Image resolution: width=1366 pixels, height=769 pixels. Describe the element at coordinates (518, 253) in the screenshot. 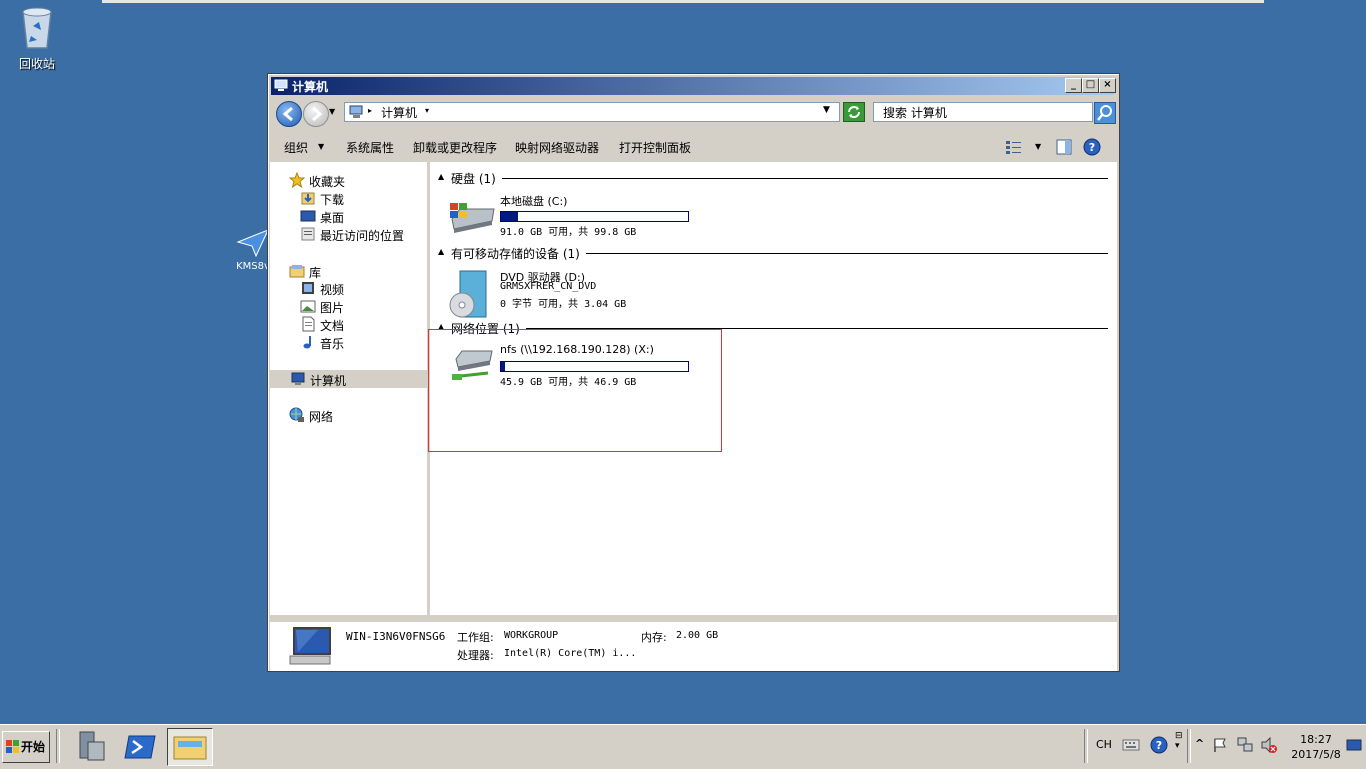

I see `group-removable-label: 有可移动存储的设备 (1)` at that location.